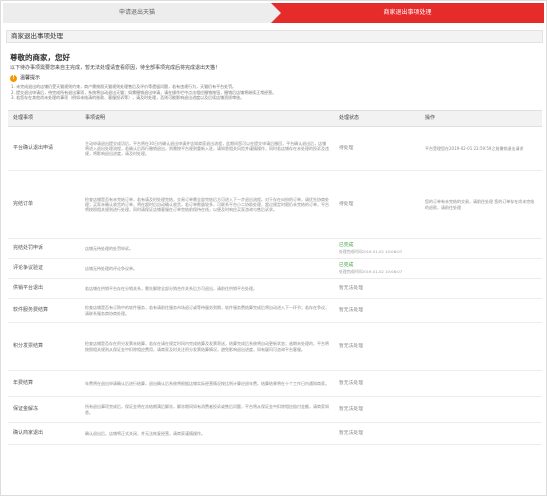  What do you see at coordinates (44, 433) in the screenshot?
I see `item-name: 确认商家退出` at bounding box center [44, 433].